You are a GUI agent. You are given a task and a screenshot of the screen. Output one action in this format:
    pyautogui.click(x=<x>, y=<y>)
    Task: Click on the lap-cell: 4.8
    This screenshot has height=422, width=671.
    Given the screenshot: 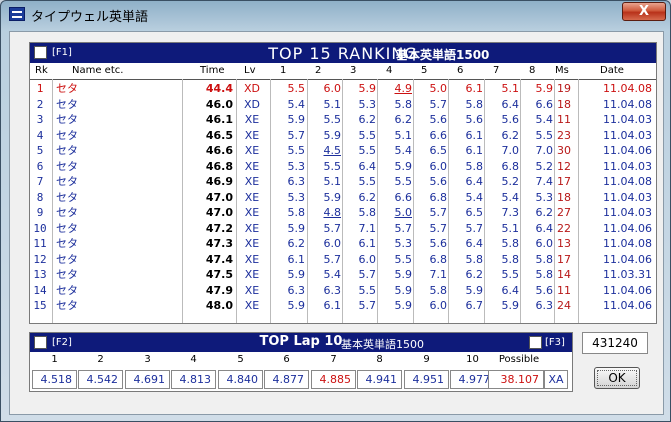 What is the action you would take?
    pyautogui.click(x=332, y=212)
    